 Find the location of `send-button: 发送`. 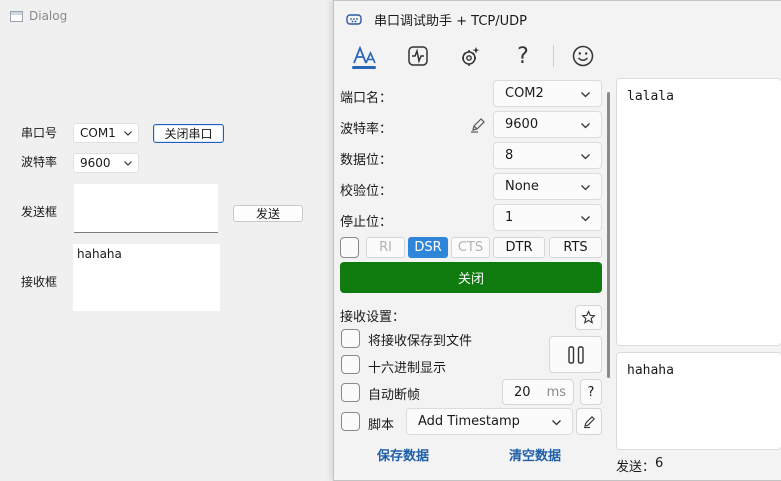

send-button: 发送 is located at coordinates (268, 213).